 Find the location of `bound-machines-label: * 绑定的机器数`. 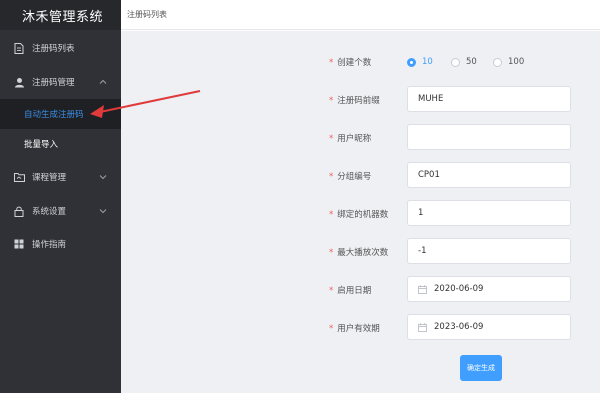

bound-machines-label: * 绑定的机器数 is located at coordinates (359, 215).